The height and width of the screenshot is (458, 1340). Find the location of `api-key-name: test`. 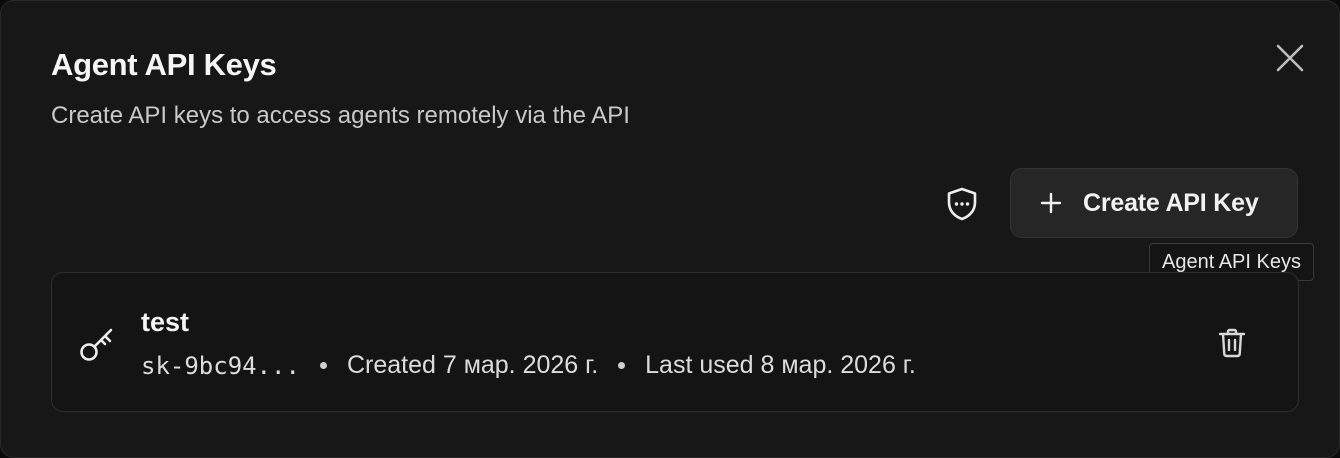

api-key-name: test is located at coordinates (165, 322).